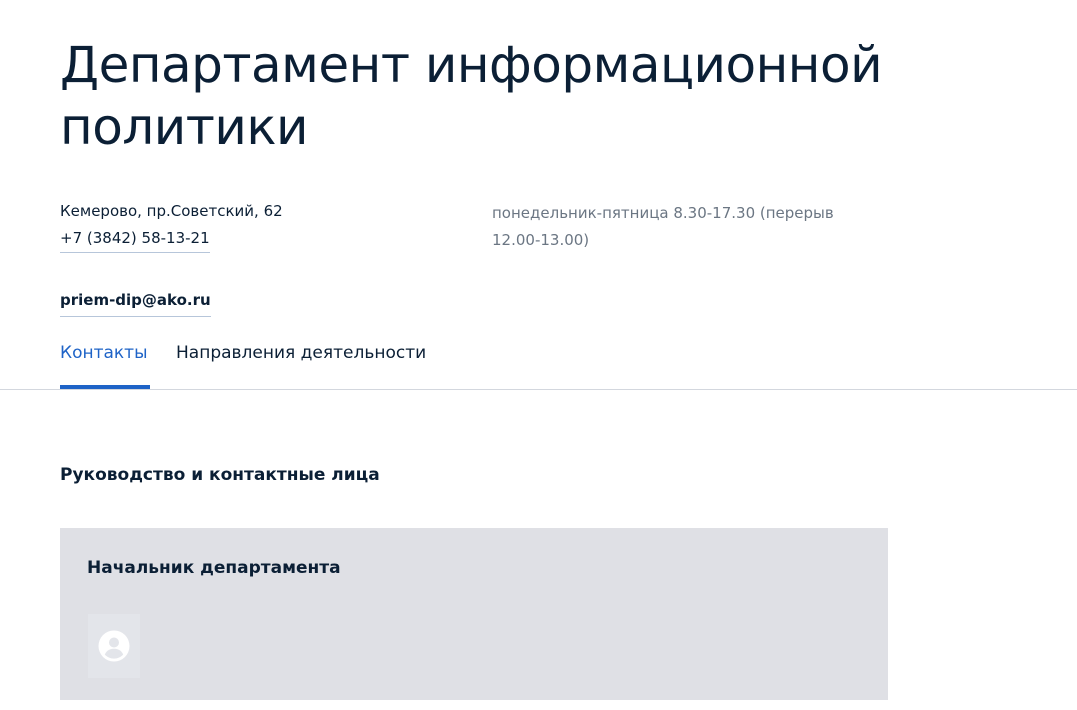 The height and width of the screenshot is (710, 1077). Describe the element at coordinates (301, 353) in the screenshot. I see `tab-activities: Направления деятельности` at that location.